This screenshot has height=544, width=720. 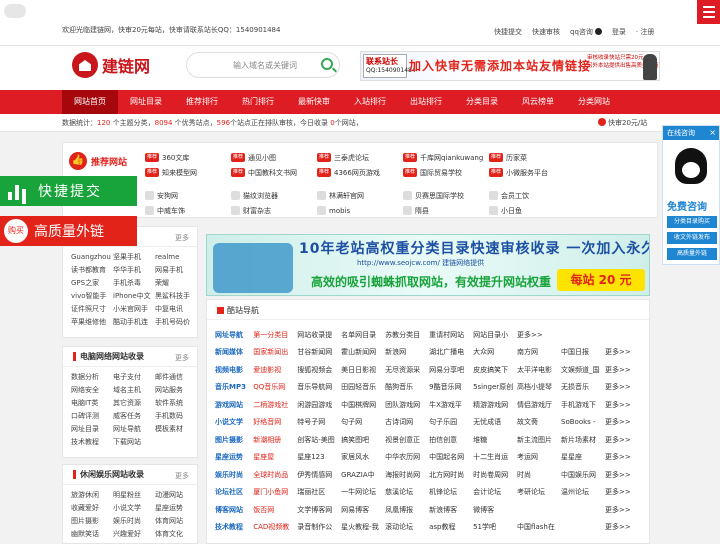 What do you see at coordinates (407, 352) in the screenshot?
I see `site-link: 新浪网` at bounding box center [407, 352].